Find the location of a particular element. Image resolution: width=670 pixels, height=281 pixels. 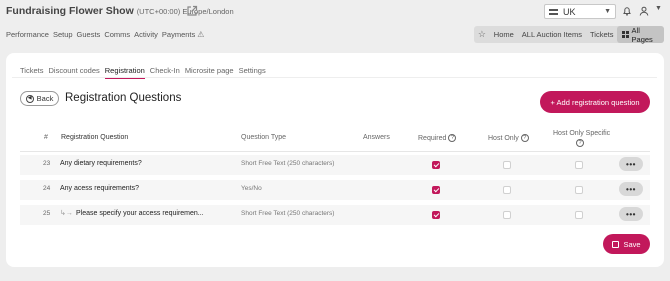

nav-payments: Payments is located at coordinates (178, 34).